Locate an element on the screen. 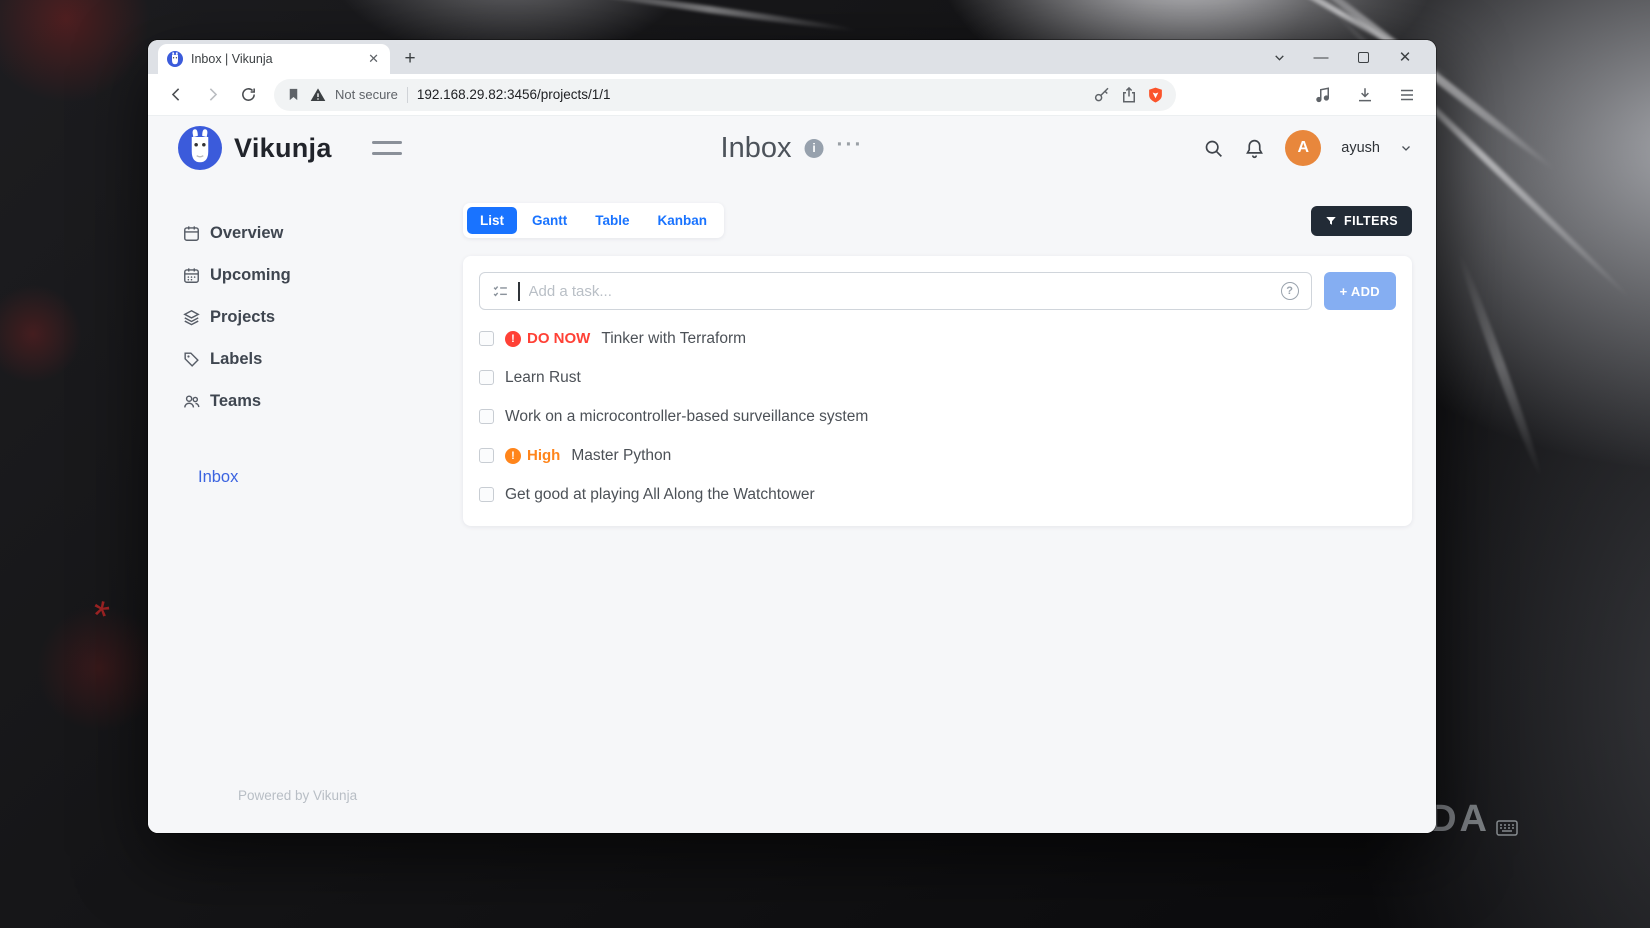  task-title: Learn Rust is located at coordinates (543, 378).